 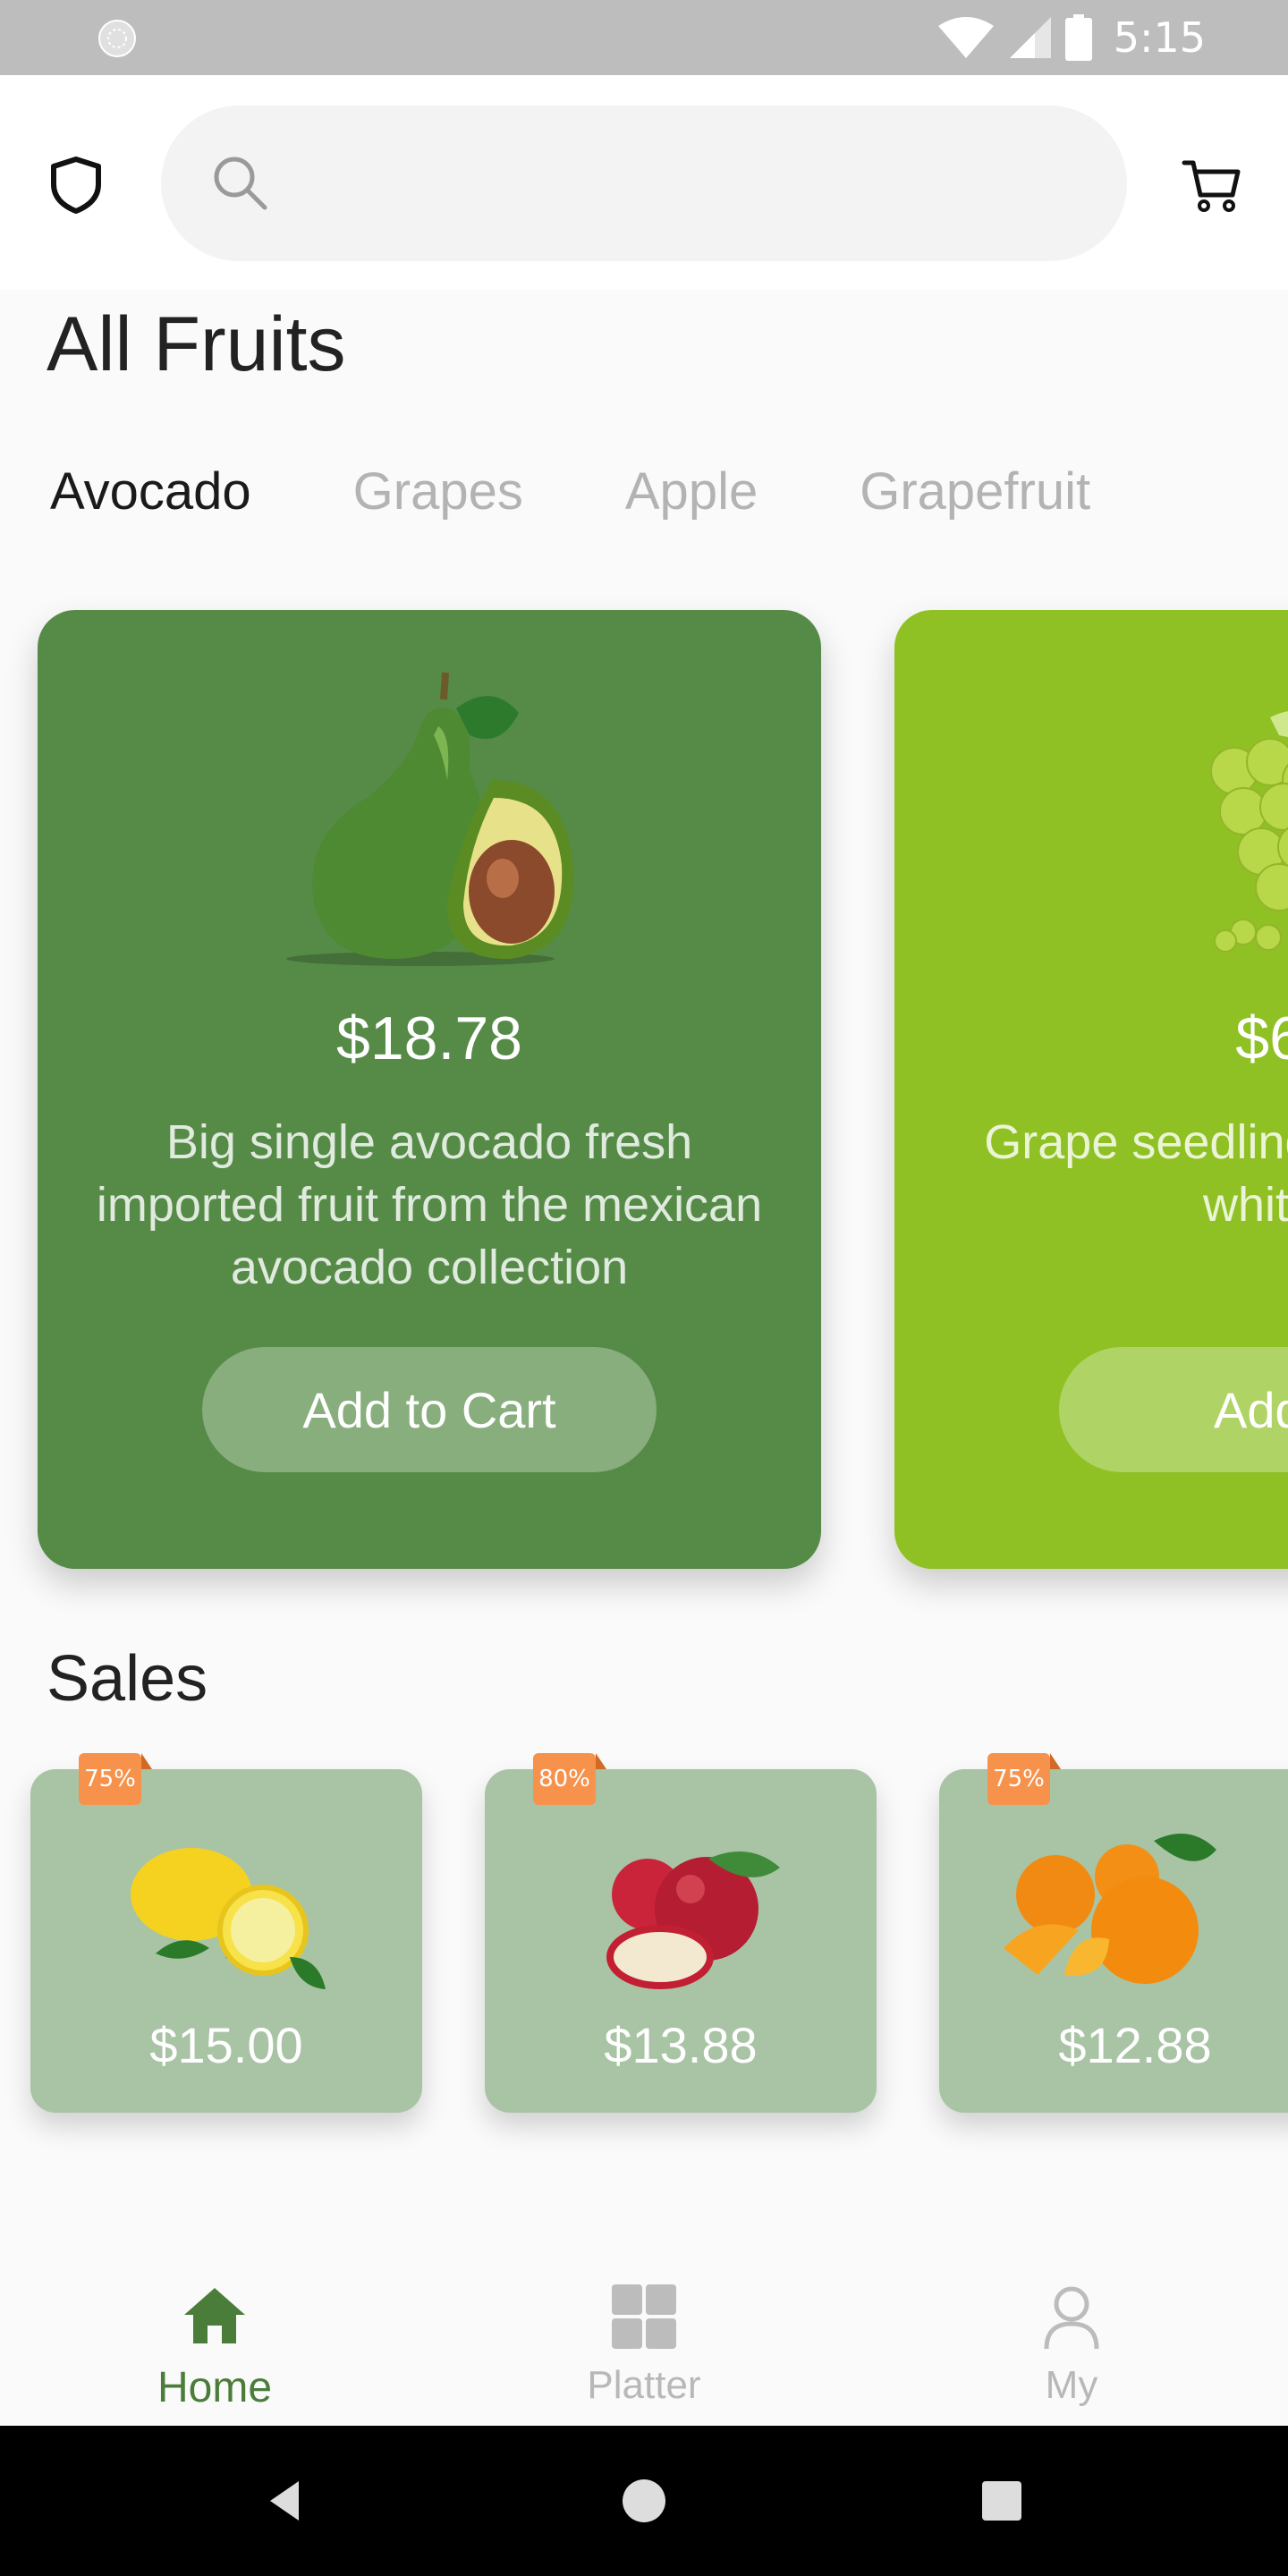 I want to click on search-input, so click(x=688, y=183).